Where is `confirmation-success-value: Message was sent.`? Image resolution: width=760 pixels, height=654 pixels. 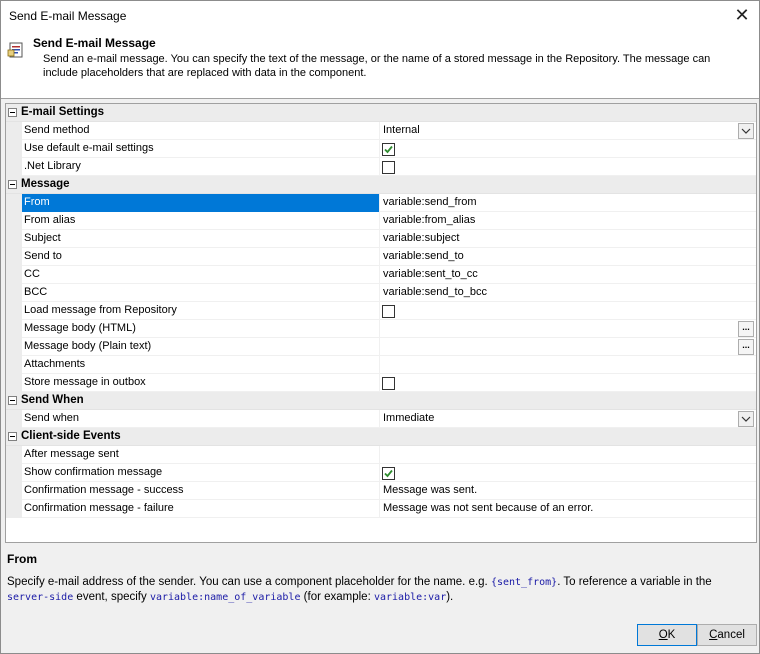 confirmation-success-value: Message was sent. is located at coordinates (568, 491).